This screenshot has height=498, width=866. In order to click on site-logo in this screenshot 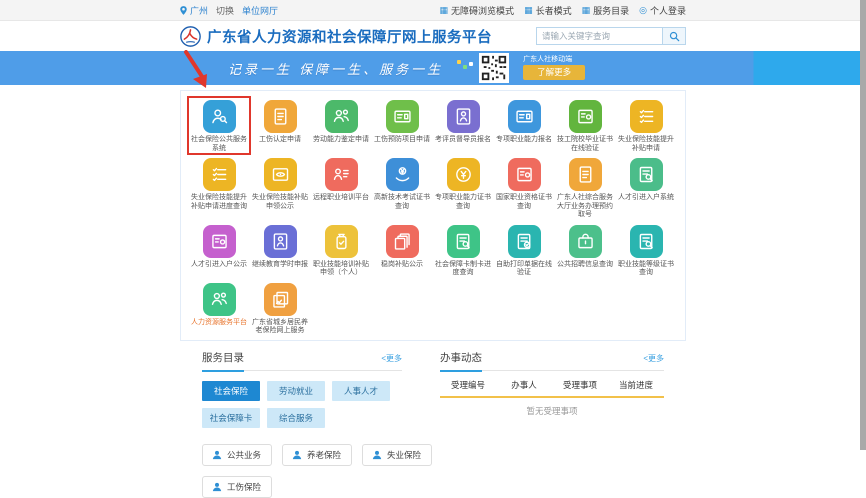, I will do `click(190, 36)`.